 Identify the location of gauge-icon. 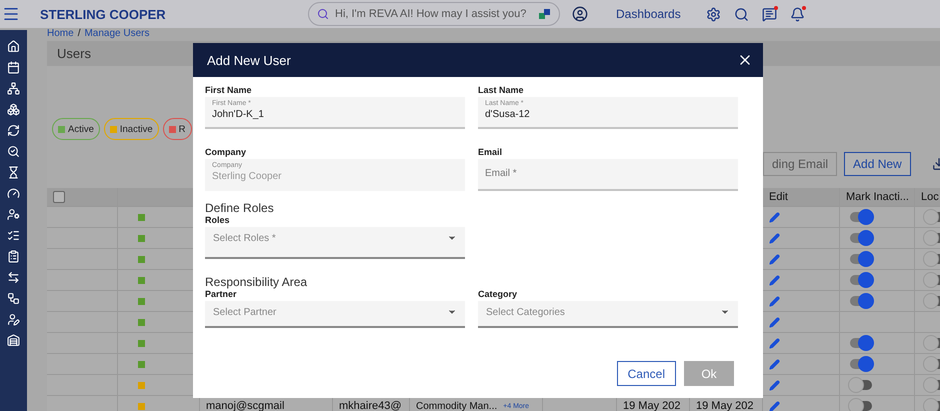
(13, 193).